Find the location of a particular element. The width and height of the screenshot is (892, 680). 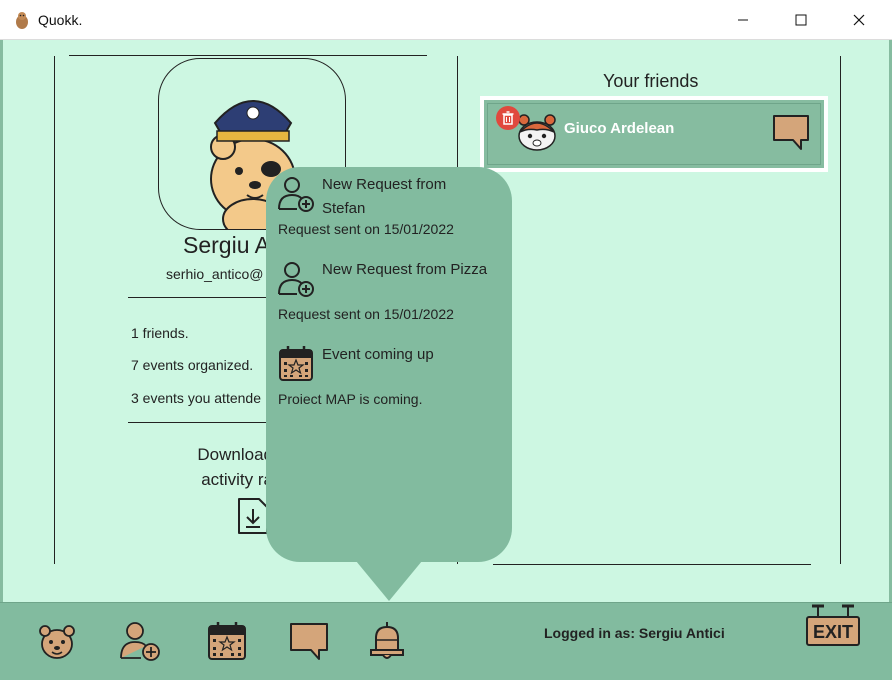

close-icon is located at coordinates (859, 20).